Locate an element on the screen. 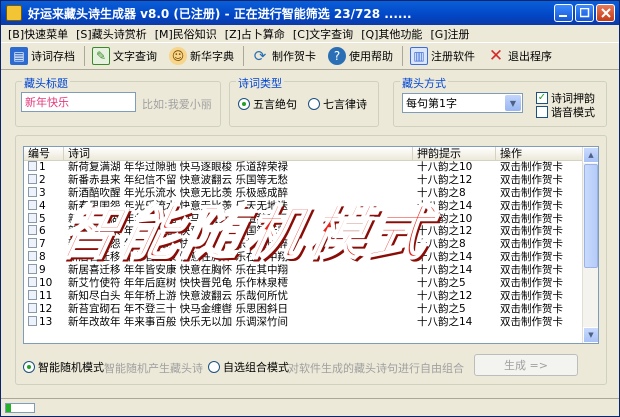 Image resolution: width=620 pixels, height=417 pixels. header-rhyme: 押韵提示 is located at coordinates (454, 153).